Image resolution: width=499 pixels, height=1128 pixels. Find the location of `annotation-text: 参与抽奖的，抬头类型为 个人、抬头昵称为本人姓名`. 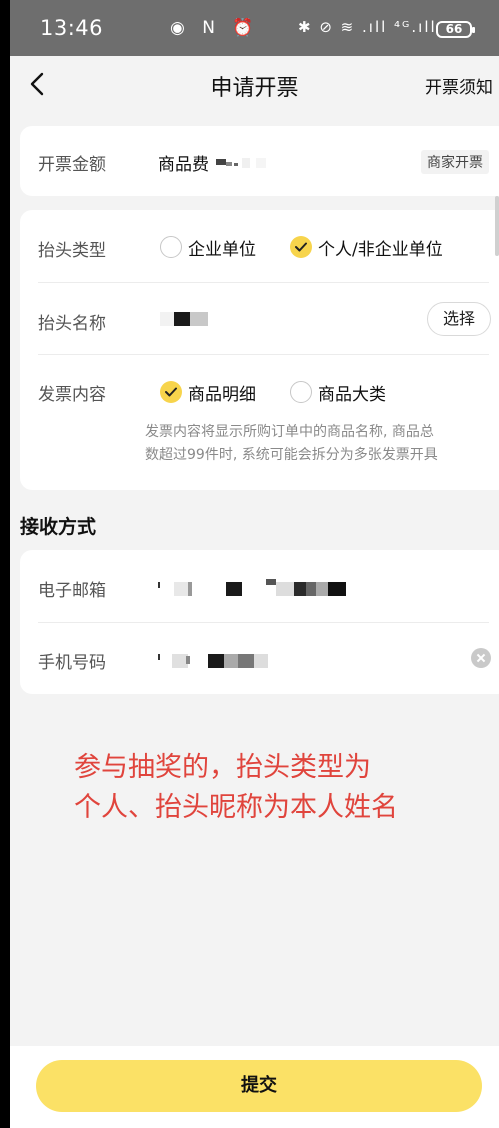

annotation-text: 参与抽奖的，抬头类型为 个人、抬头昵称为本人姓名 is located at coordinates (274, 788).